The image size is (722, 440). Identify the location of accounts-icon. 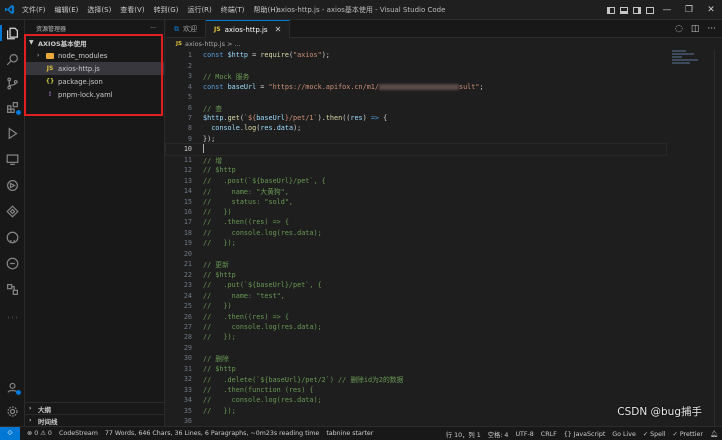
(12, 387).